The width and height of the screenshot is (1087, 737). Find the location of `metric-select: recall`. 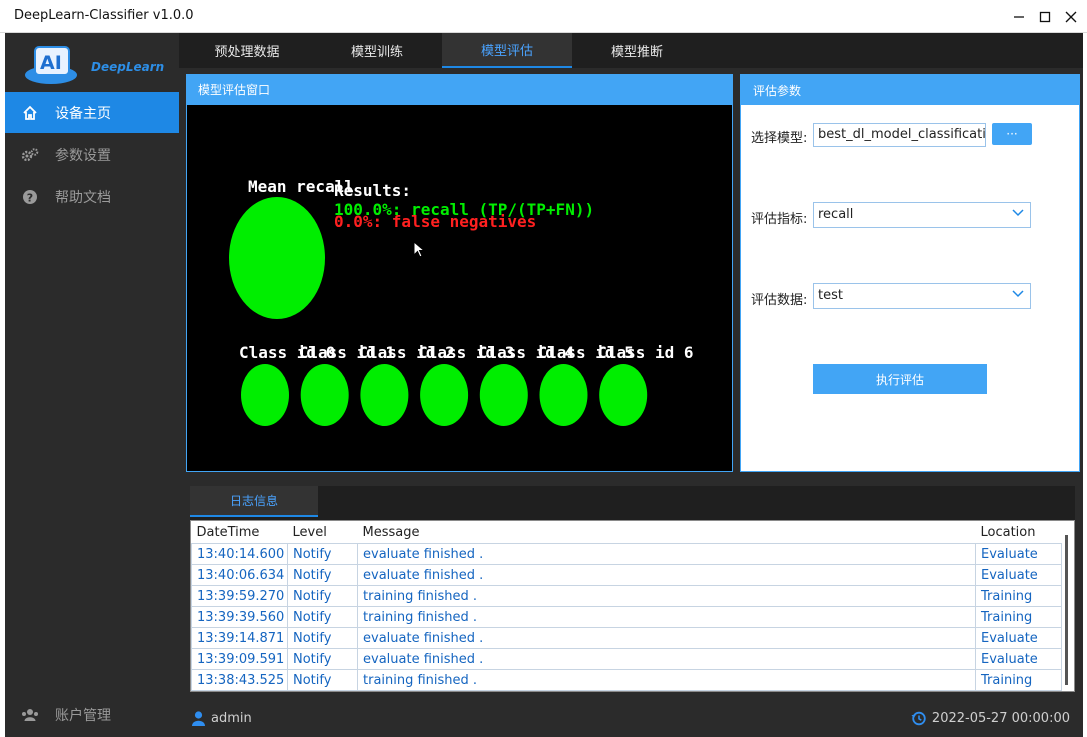

metric-select: recall is located at coordinates (922, 215).